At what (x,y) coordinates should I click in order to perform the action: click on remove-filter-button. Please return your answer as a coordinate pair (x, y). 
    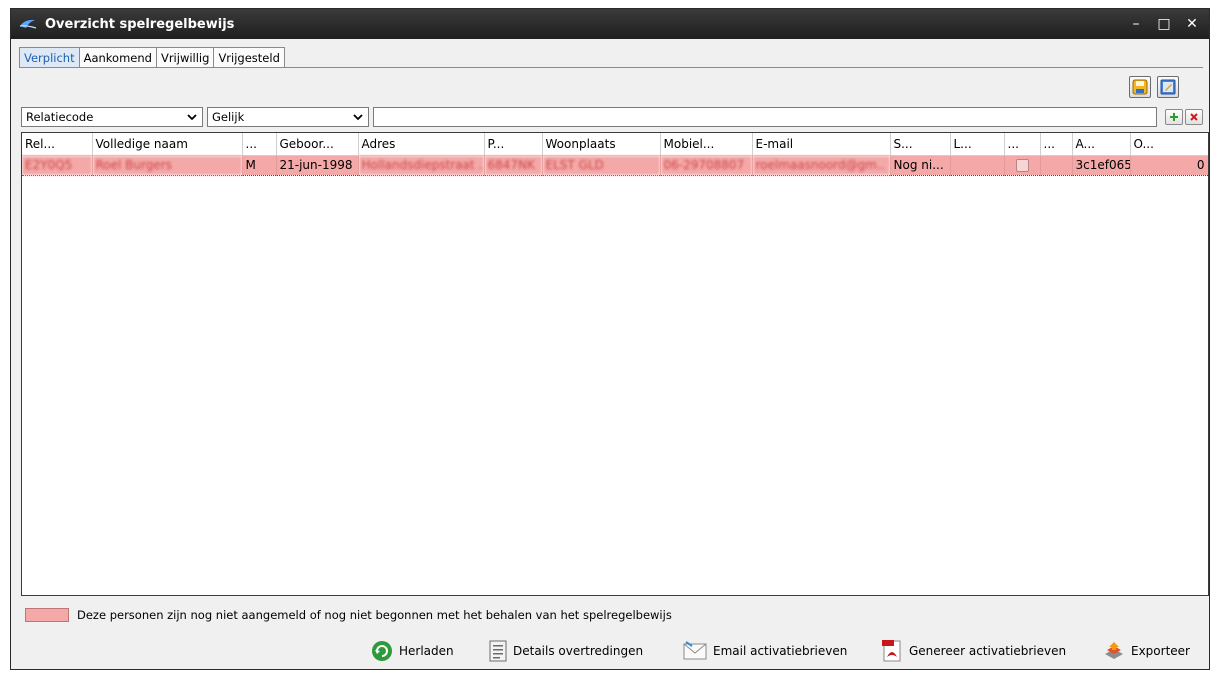
    Looking at the image, I should click on (1194, 117).